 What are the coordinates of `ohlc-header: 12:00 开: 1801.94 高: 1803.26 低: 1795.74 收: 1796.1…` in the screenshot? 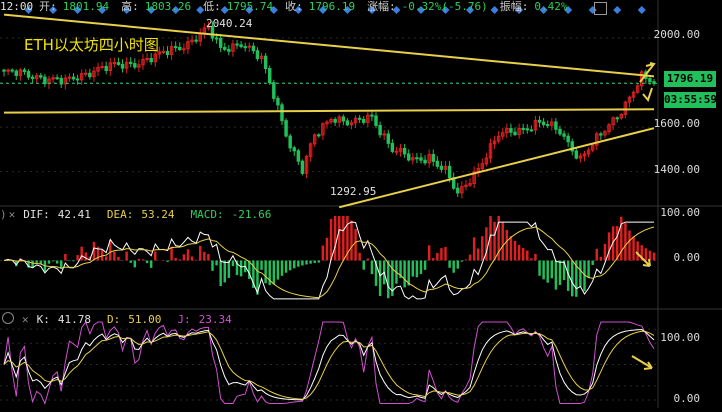 It's located at (361, 8).